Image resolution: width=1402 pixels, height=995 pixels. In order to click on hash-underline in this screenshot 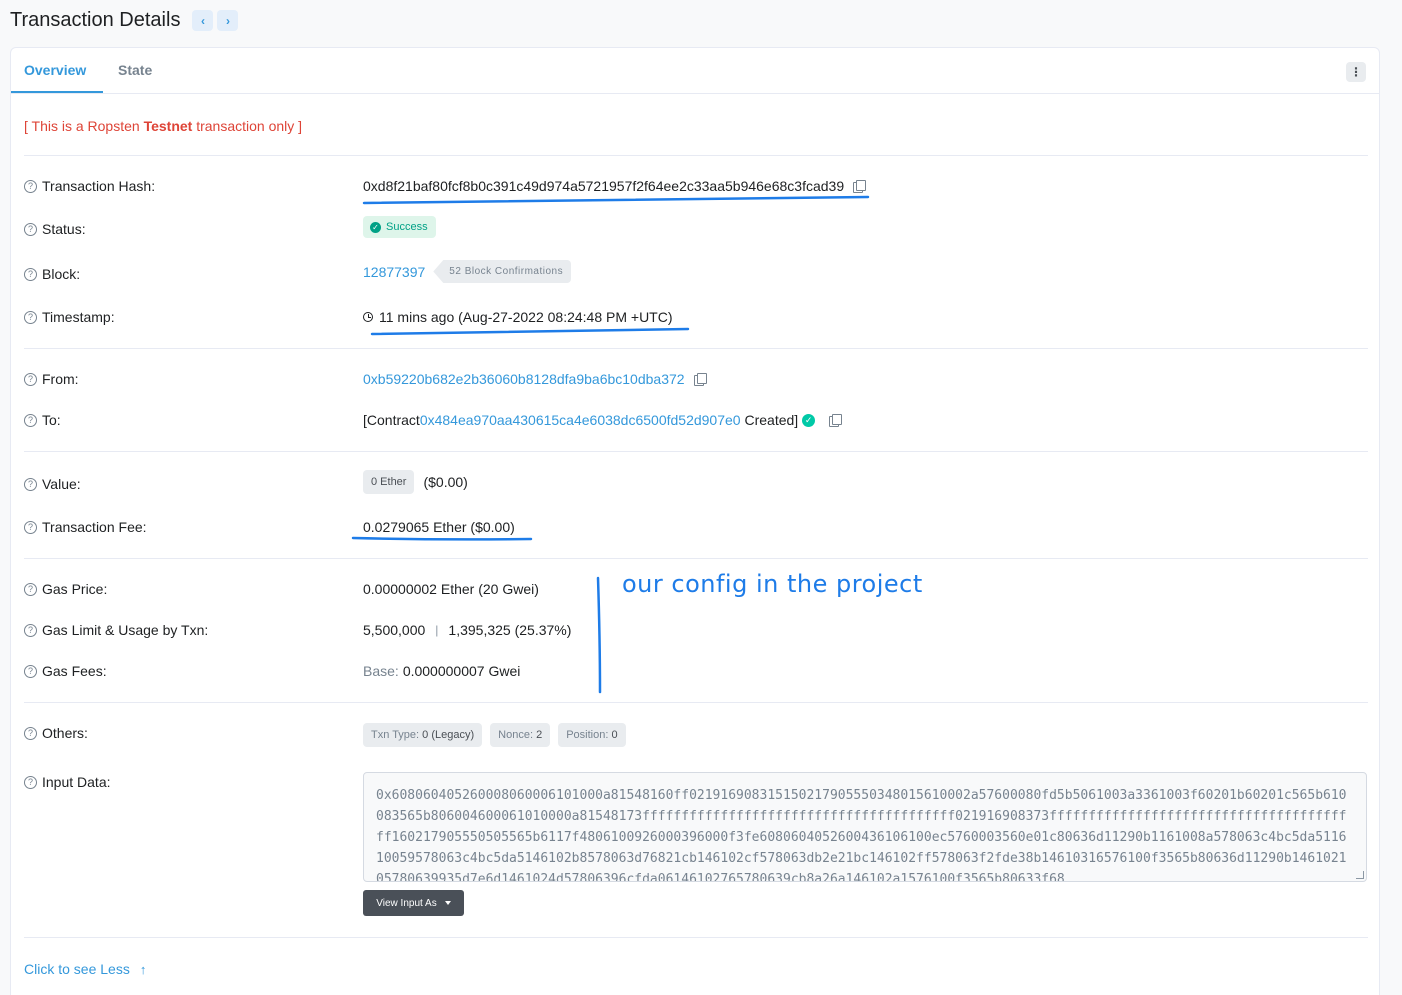, I will do `click(616, 200)`.